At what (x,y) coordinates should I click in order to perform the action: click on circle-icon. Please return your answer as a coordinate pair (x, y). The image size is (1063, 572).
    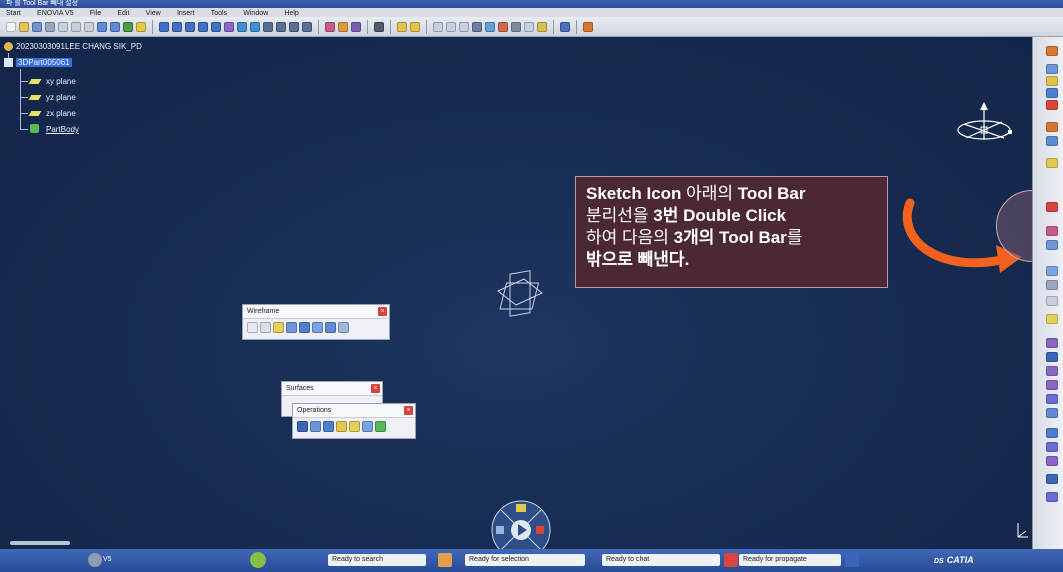
    Looking at the image, I should click on (330, 327).